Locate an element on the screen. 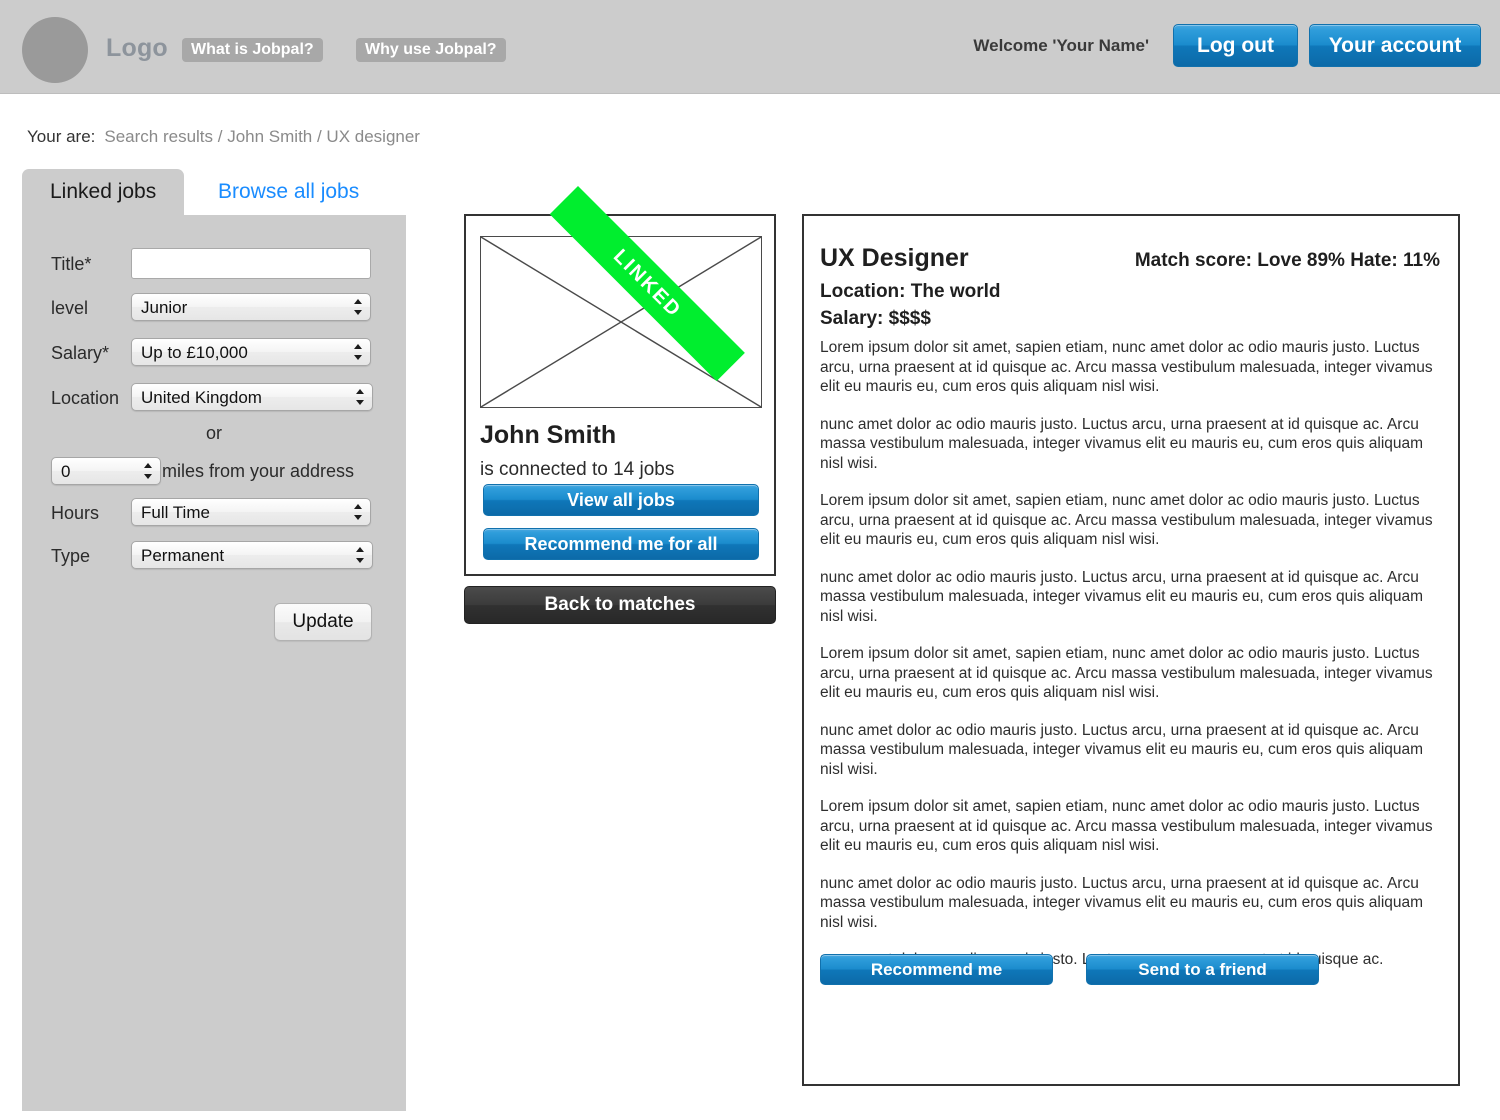 The height and width of the screenshot is (1120, 1500). title-label: Title* is located at coordinates (71, 264).